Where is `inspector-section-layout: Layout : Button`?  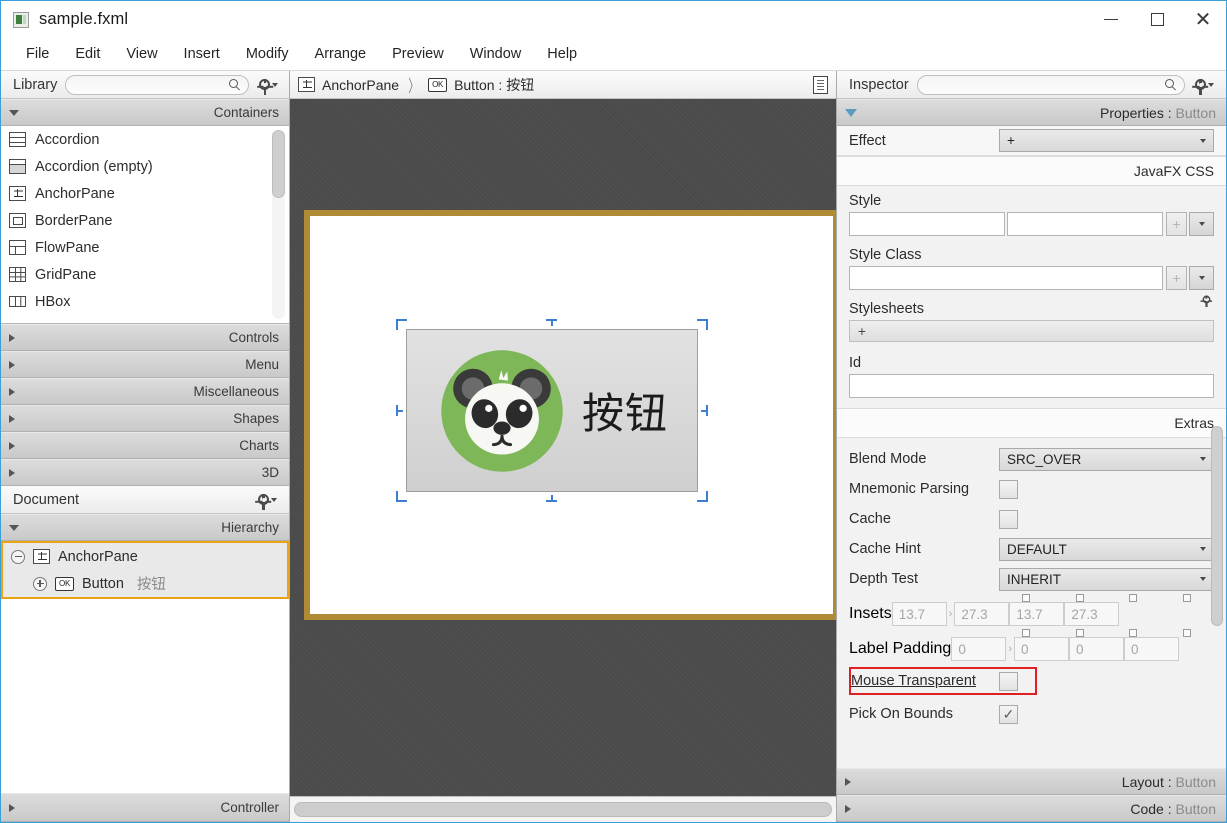
inspector-section-layout: Layout : Button is located at coordinates (1031, 781).